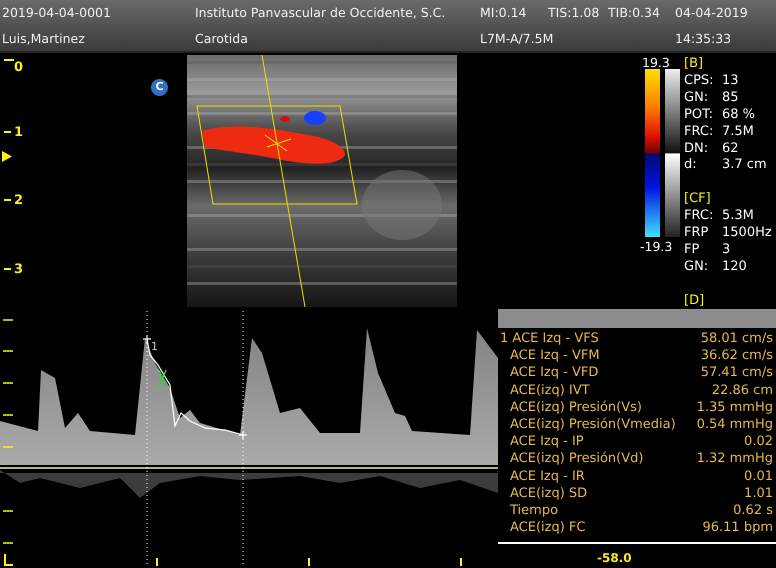 The width and height of the screenshot is (776, 568). Describe the element at coordinates (19, 133) in the screenshot. I see `depth-label: 1` at that location.